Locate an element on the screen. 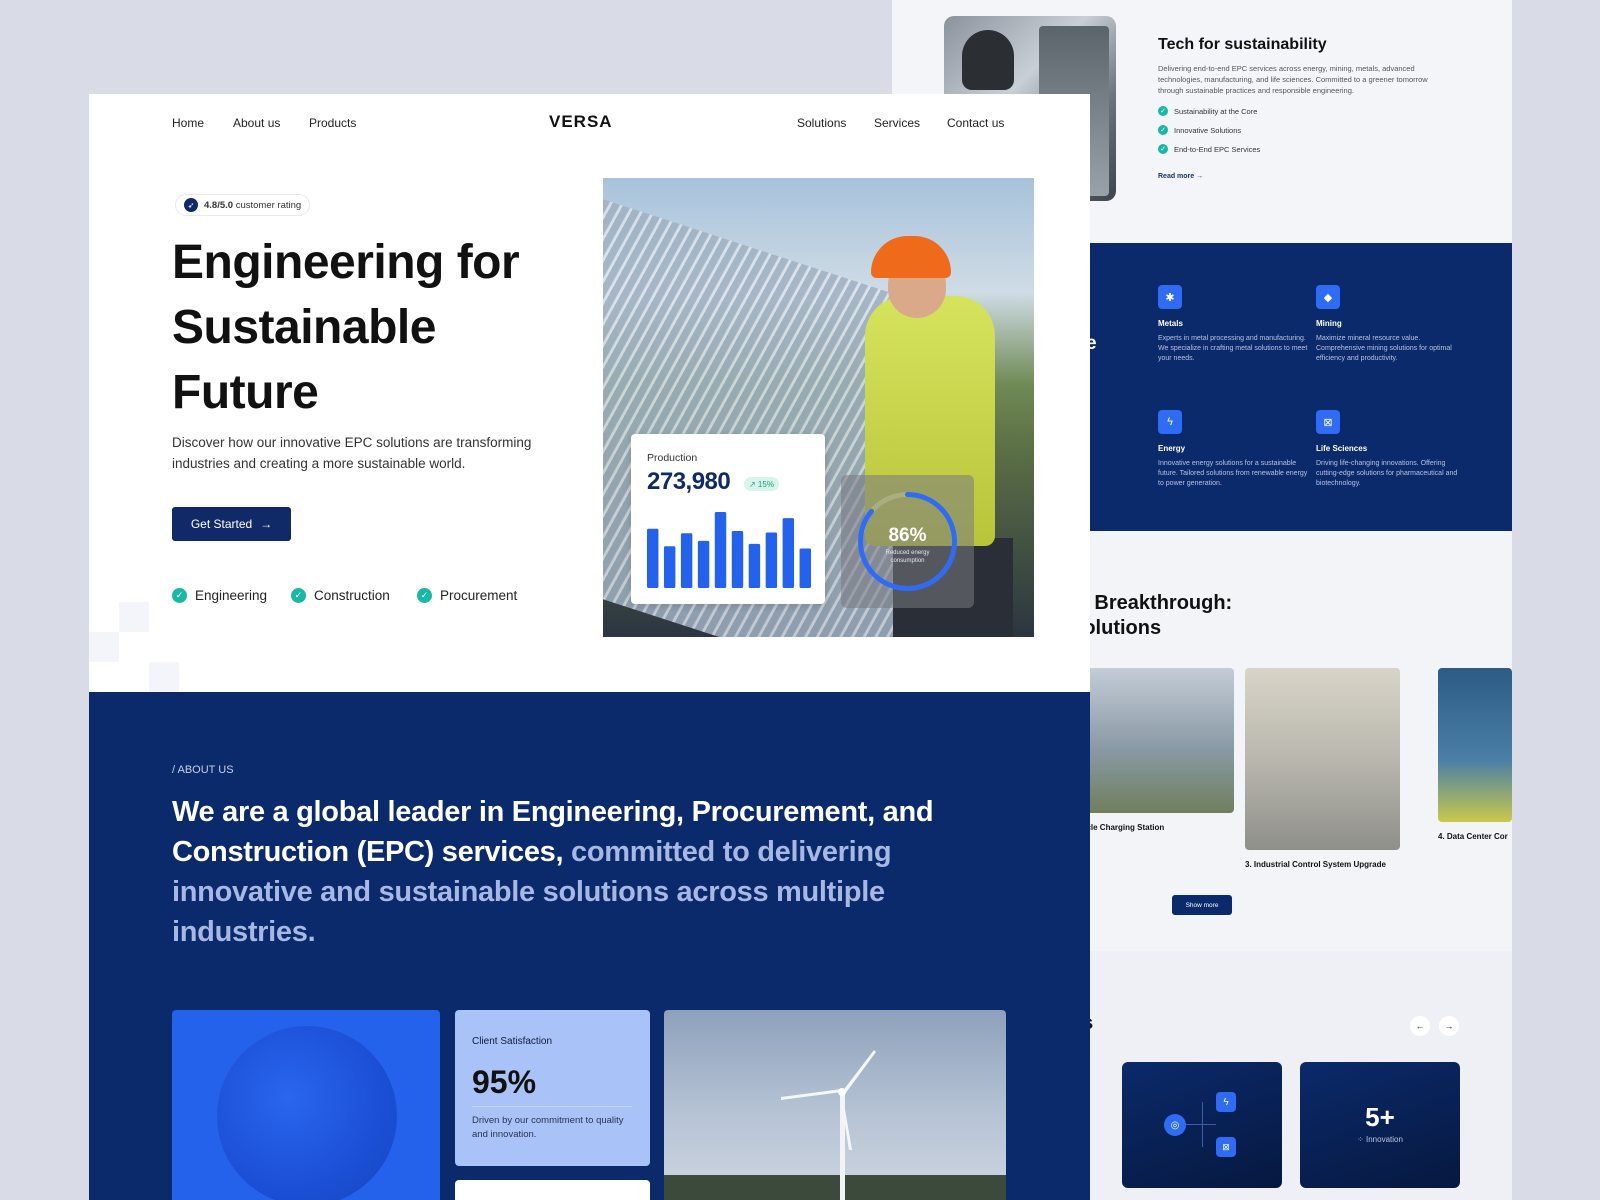  gem-icon: ◆ is located at coordinates (1328, 297).